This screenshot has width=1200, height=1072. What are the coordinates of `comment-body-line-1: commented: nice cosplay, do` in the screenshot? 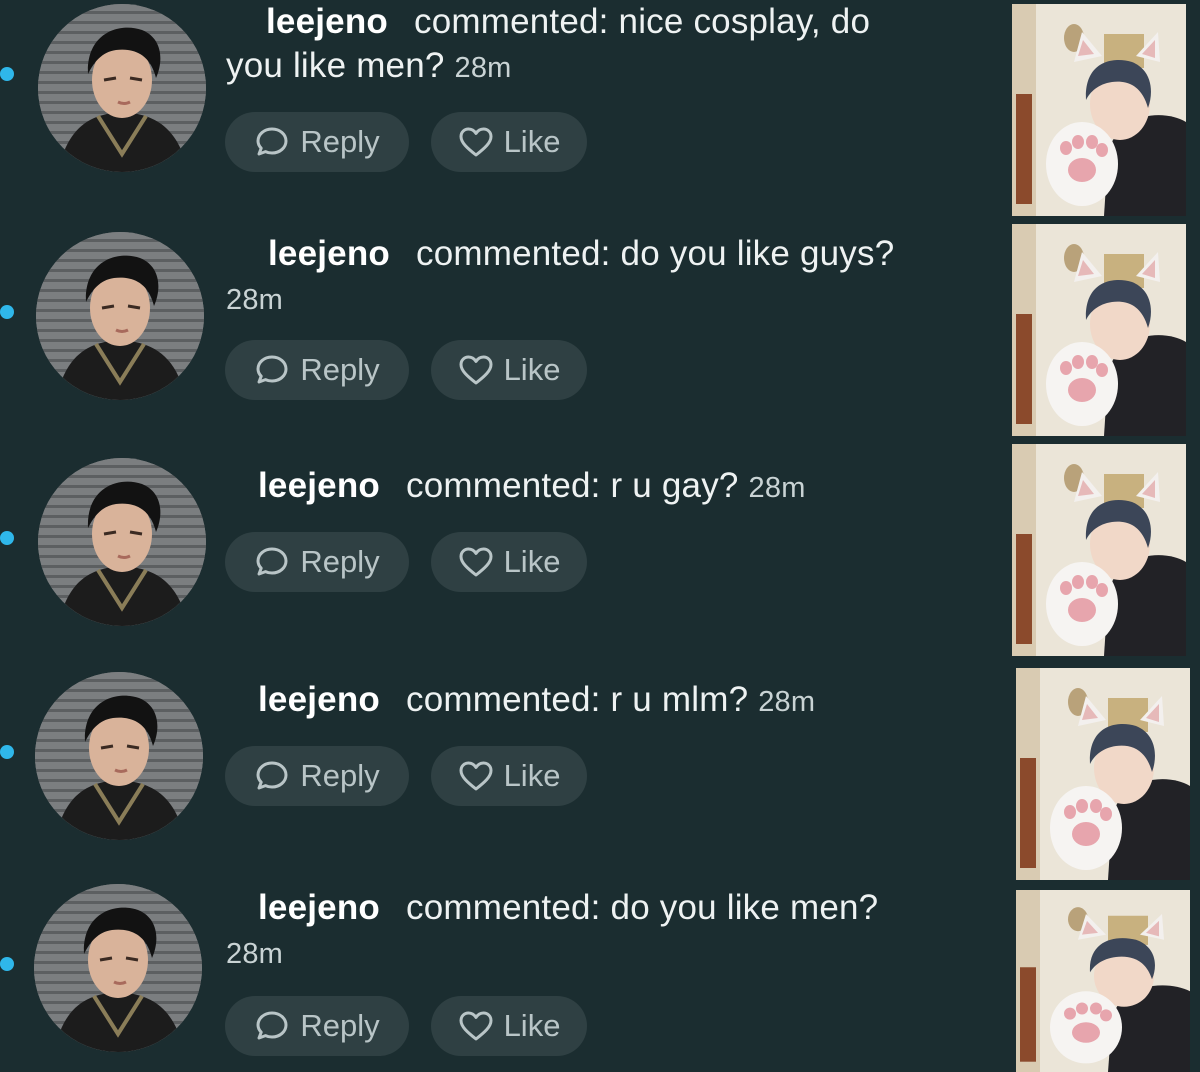 It's located at (642, 21).